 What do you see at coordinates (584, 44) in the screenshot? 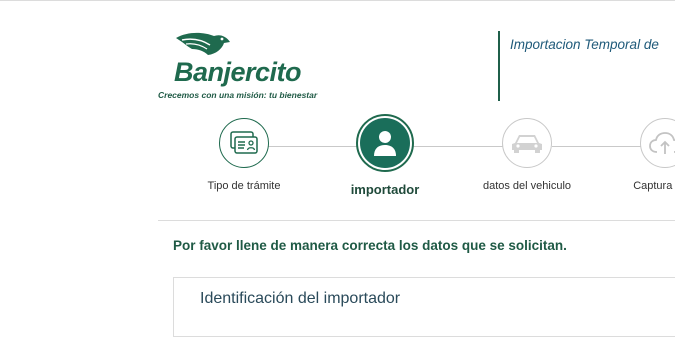
I see `page-title: Importacion Temporal de` at bounding box center [584, 44].